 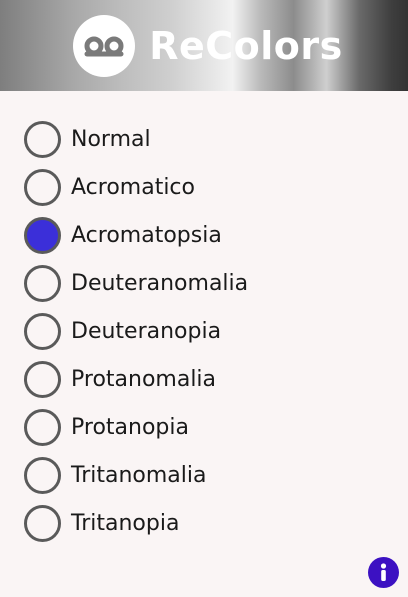 What do you see at coordinates (42, 427) in the screenshot?
I see `radio-protanopia` at bounding box center [42, 427].